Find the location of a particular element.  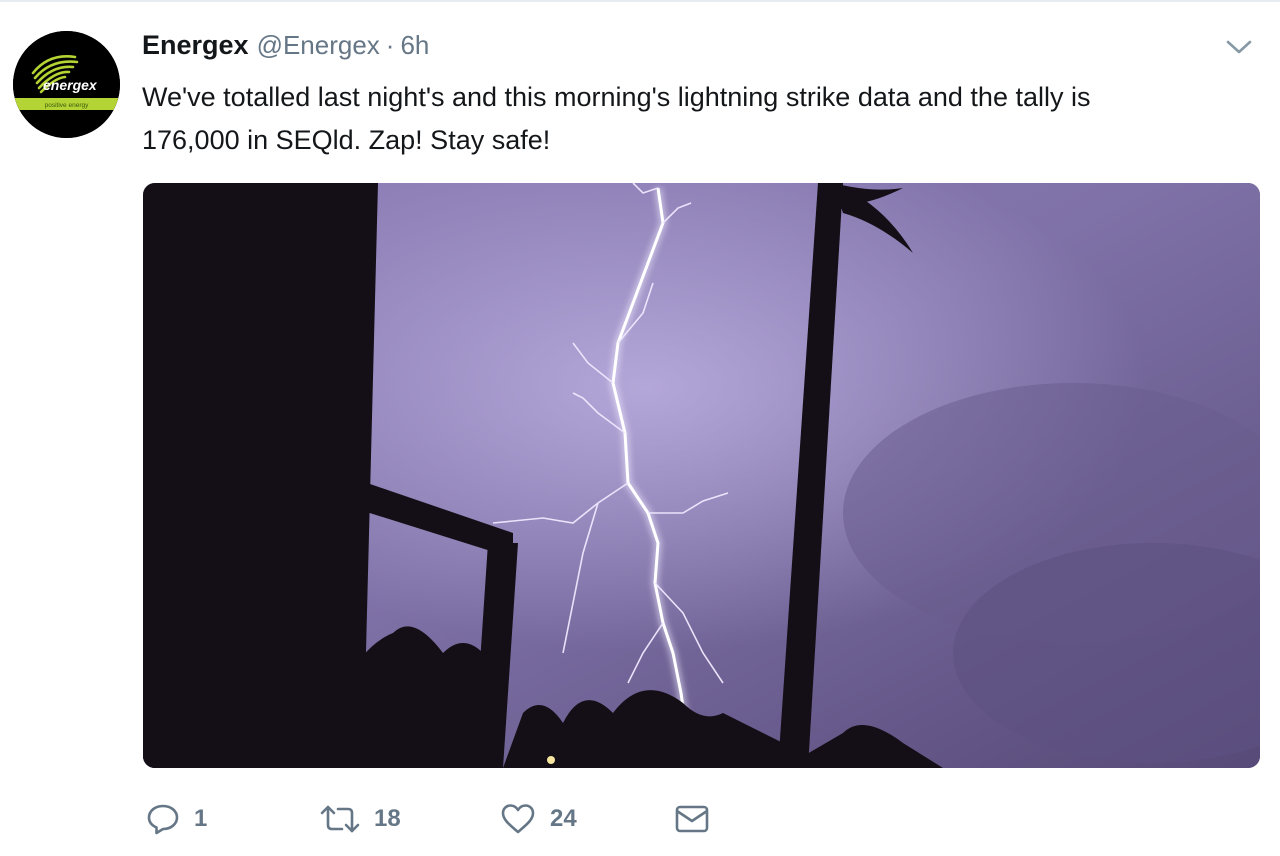

tweet-actions: 1 18 24 is located at coordinates (427, 819).